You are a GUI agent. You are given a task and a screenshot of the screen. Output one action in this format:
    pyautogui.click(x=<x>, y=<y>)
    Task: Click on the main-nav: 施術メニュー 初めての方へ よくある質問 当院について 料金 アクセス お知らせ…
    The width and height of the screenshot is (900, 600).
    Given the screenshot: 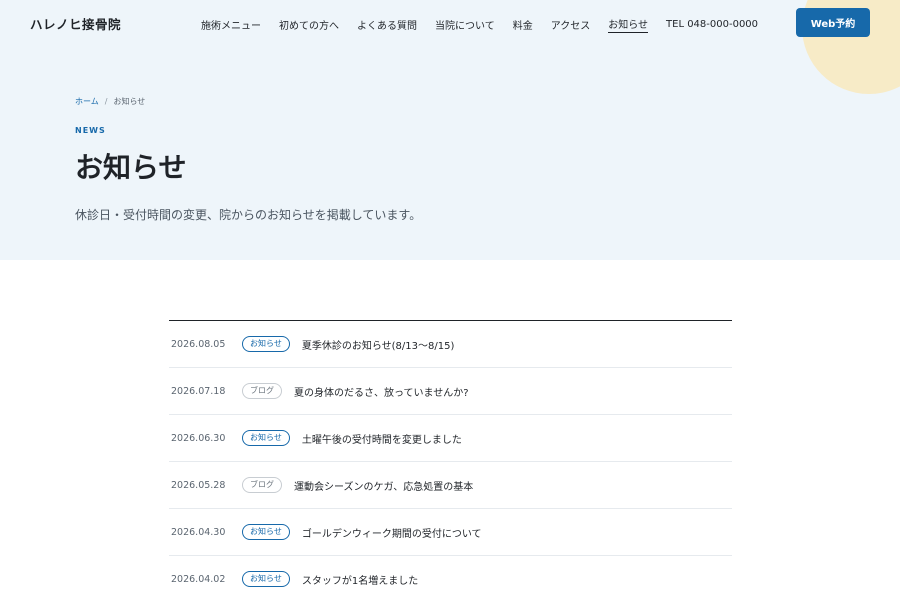 What is the action you would take?
    pyautogui.click(x=479, y=24)
    